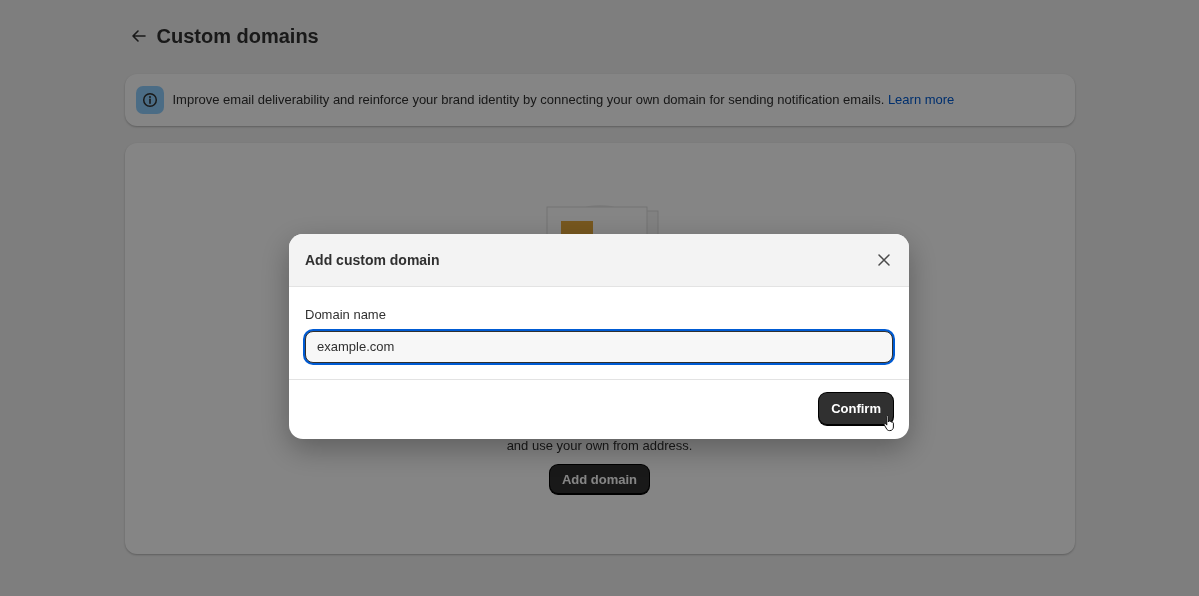 Image resolution: width=1199 pixels, height=596 pixels. I want to click on confirm-button: Confirm, so click(856, 409).